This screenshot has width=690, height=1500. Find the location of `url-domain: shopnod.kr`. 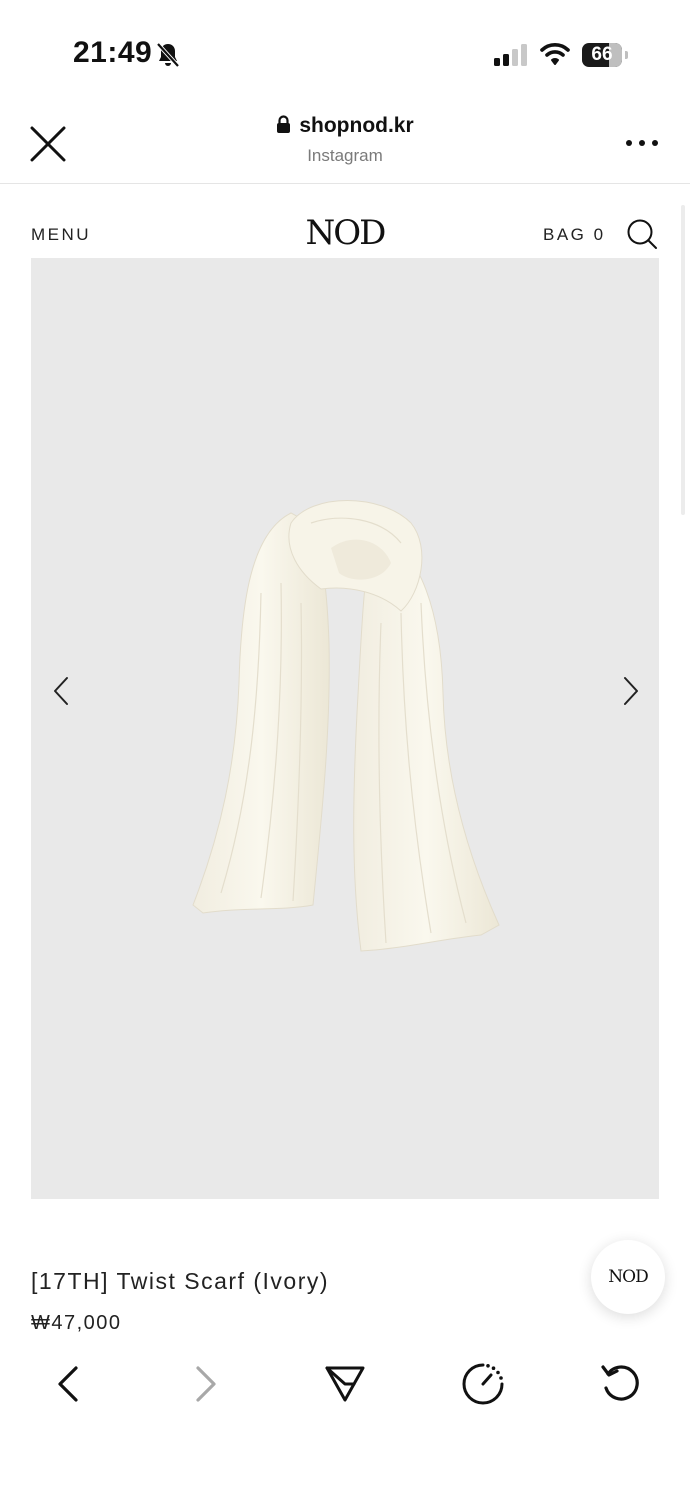

url-domain: shopnod.kr is located at coordinates (345, 127).